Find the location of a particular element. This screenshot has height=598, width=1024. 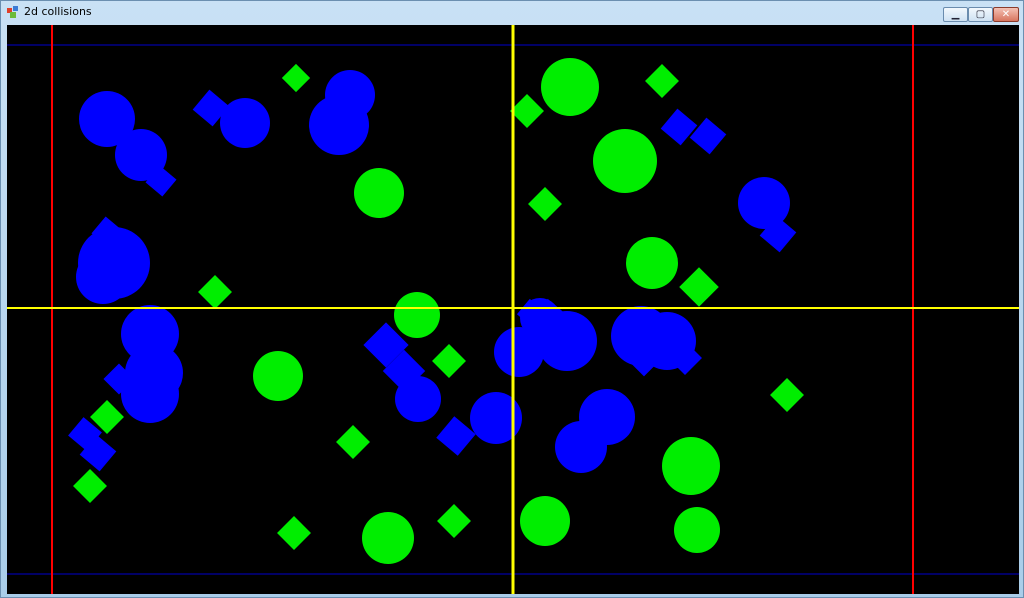

app-icon is located at coordinates (12, 12).